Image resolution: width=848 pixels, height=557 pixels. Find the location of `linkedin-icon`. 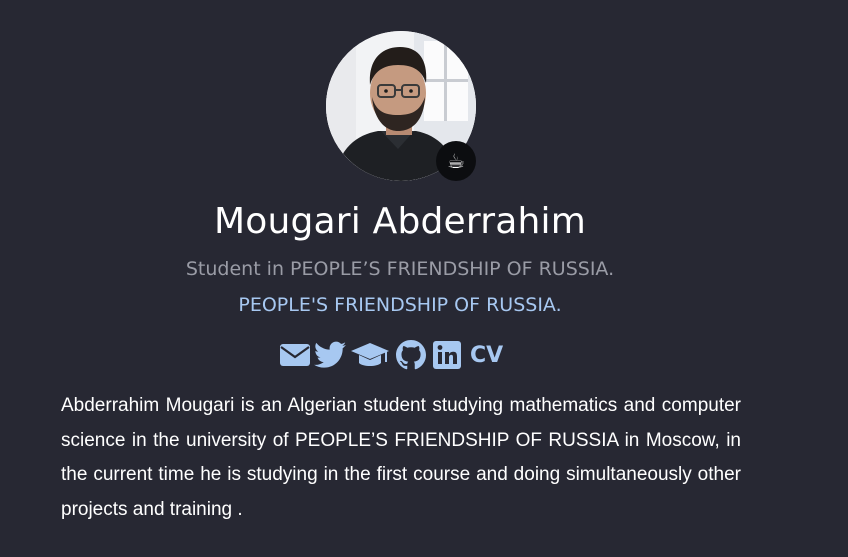

linkedin-icon is located at coordinates (447, 355).